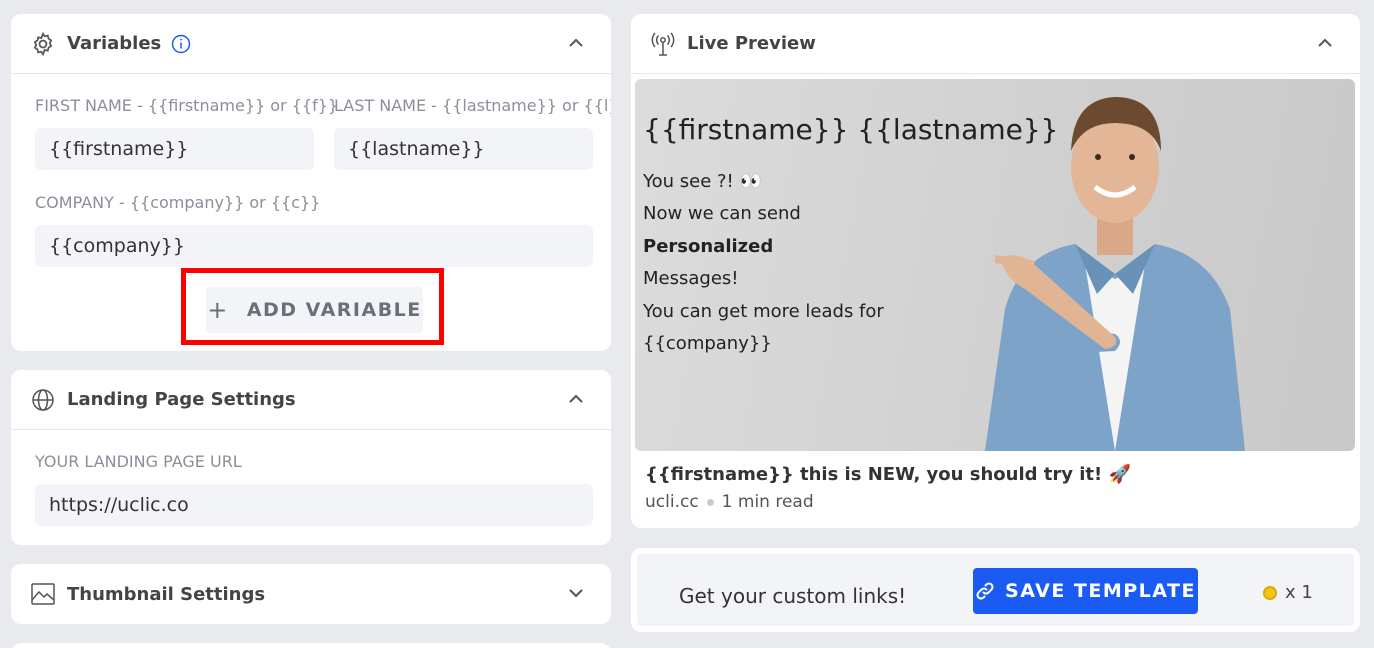  Describe the element at coordinates (707, 343) in the screenshot. I see `preview-line: {{company}}` at that location.